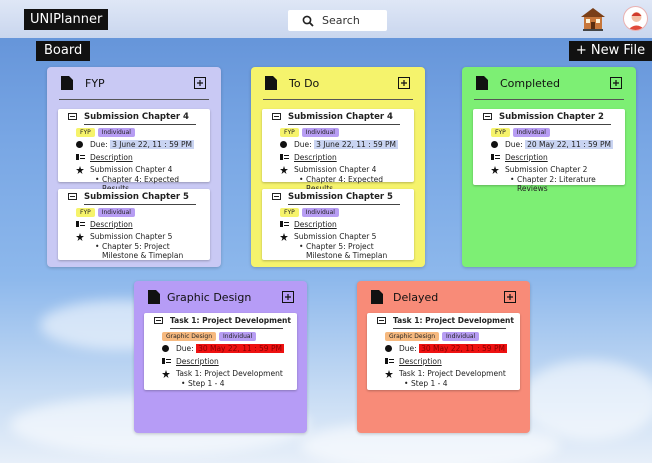 The image size is (652, 463). I want to click on card-title: Submission Chapter 2, so click(551, 117).